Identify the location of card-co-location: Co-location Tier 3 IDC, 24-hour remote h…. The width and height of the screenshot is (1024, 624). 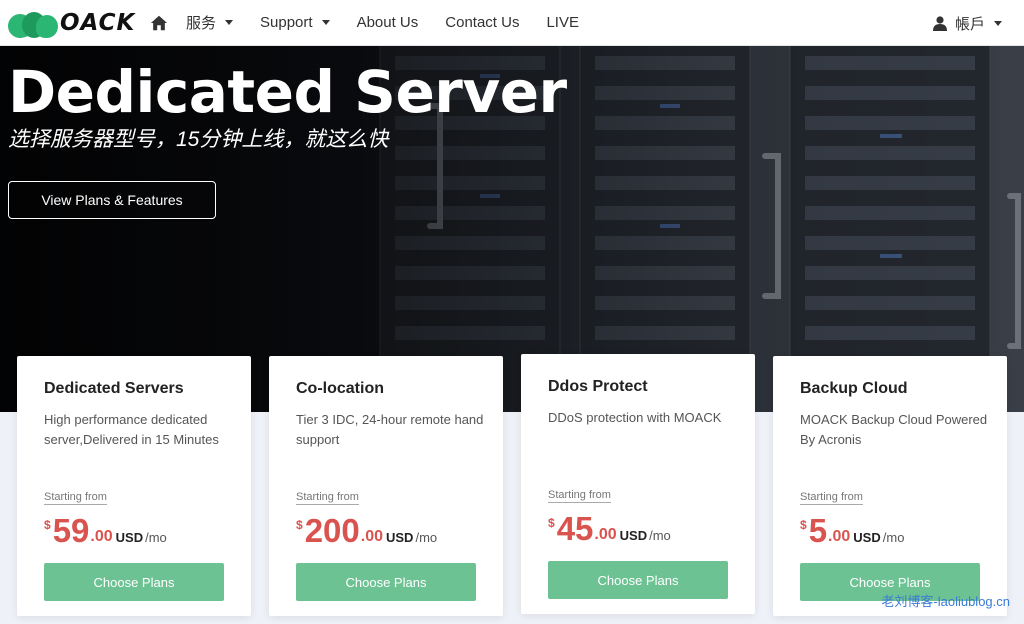
(386, 486).